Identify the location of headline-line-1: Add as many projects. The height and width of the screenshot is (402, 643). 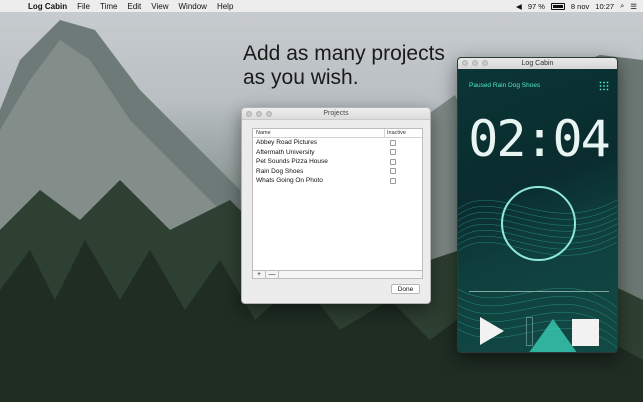
(344, 53).